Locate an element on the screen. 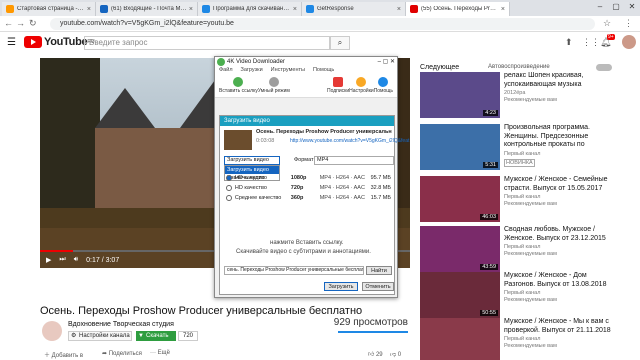  app-window-controls: – ▢ ✕ is located at coordinates (386, 62).